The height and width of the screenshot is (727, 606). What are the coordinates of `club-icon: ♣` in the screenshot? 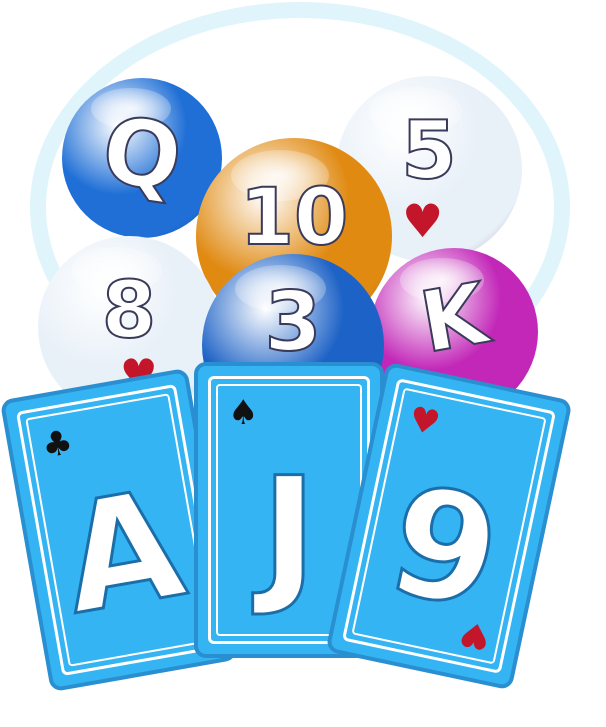 It's located at (57, 444).